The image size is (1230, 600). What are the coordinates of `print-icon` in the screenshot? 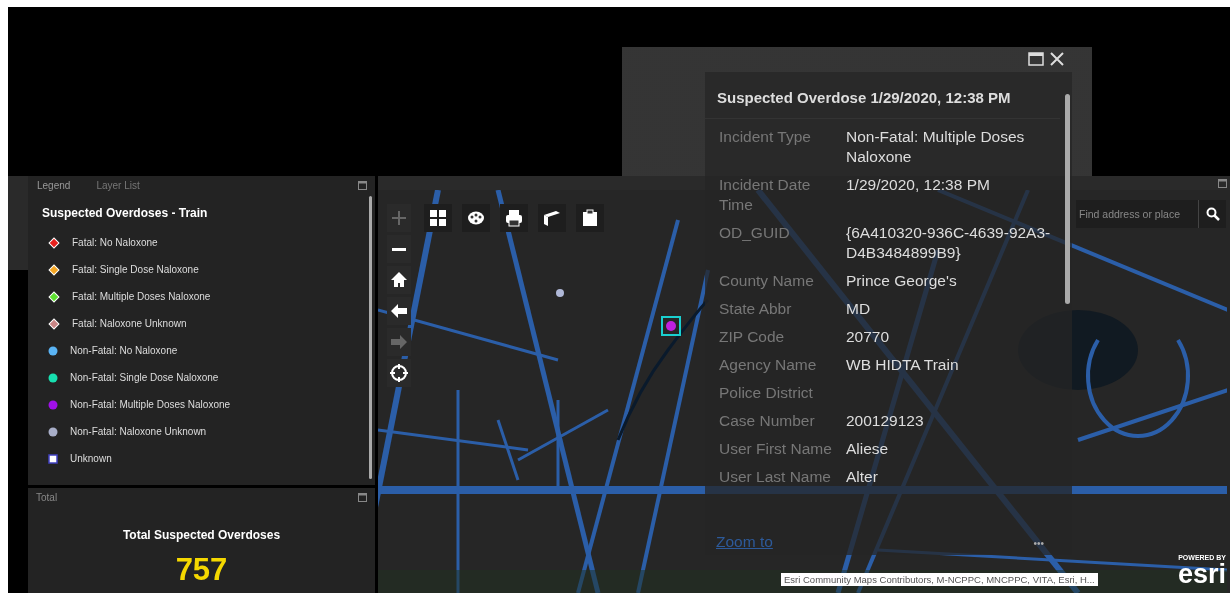 It's located at (514, 218).